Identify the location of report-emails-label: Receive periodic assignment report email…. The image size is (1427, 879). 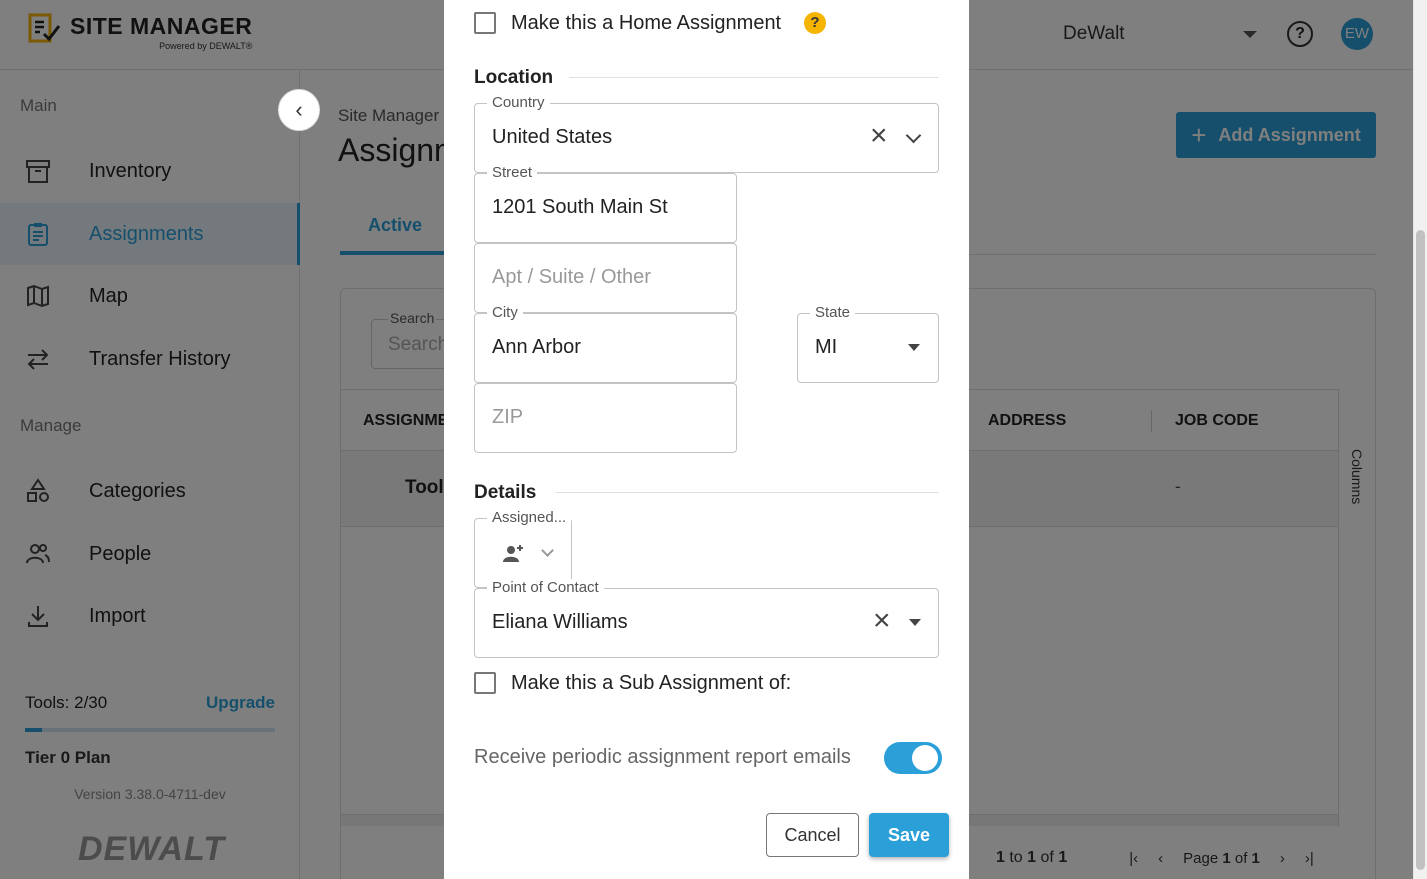
(662, 757).